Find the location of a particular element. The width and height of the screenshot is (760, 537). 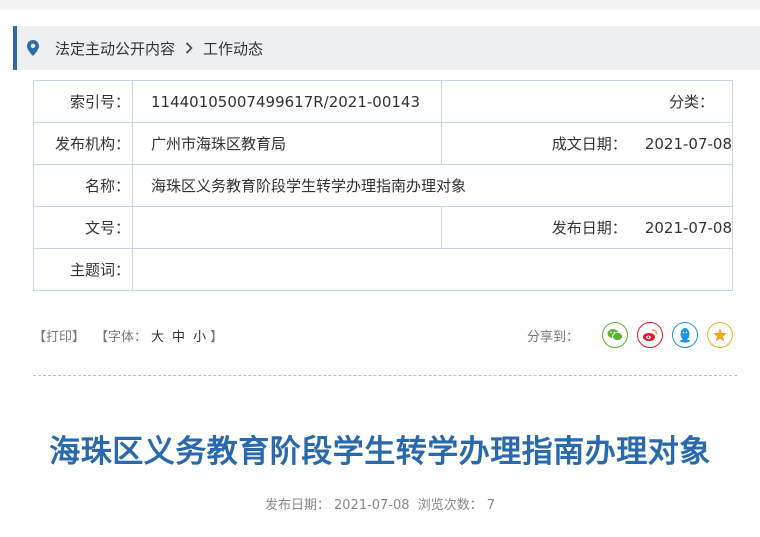

share-label: 分享到： is located at coordinates (552, 337).